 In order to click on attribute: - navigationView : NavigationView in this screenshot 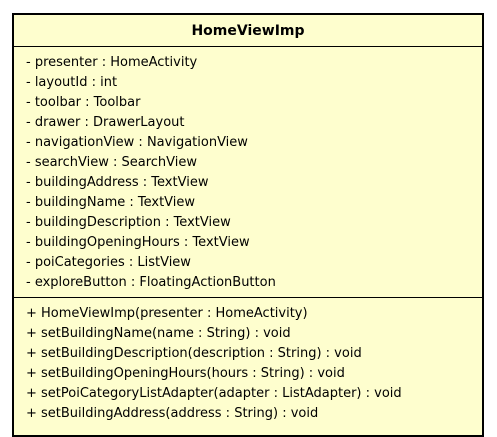, I will do `click(137, 142)`.